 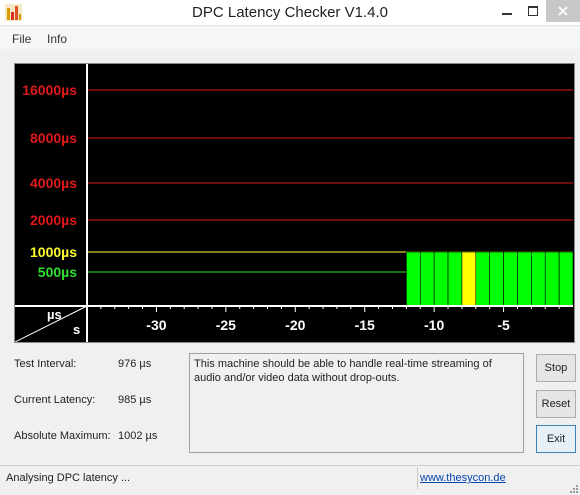 What do you see at coordinates (556, 368) in the screenshot?
I see `stop-button: Stop` at bounding box center [556, 368].